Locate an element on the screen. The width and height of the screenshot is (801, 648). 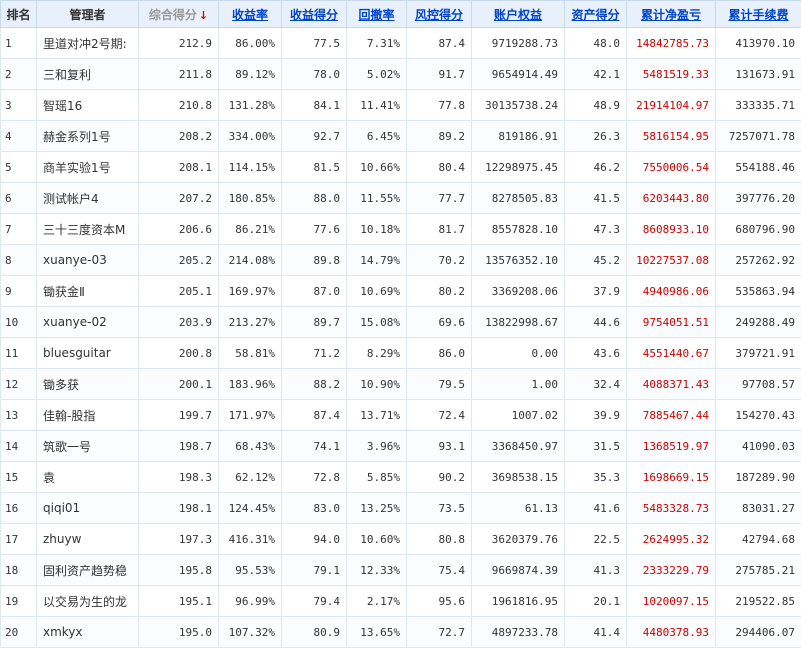
fees-cell: 535863.94 is located at coordinates (758, 291).